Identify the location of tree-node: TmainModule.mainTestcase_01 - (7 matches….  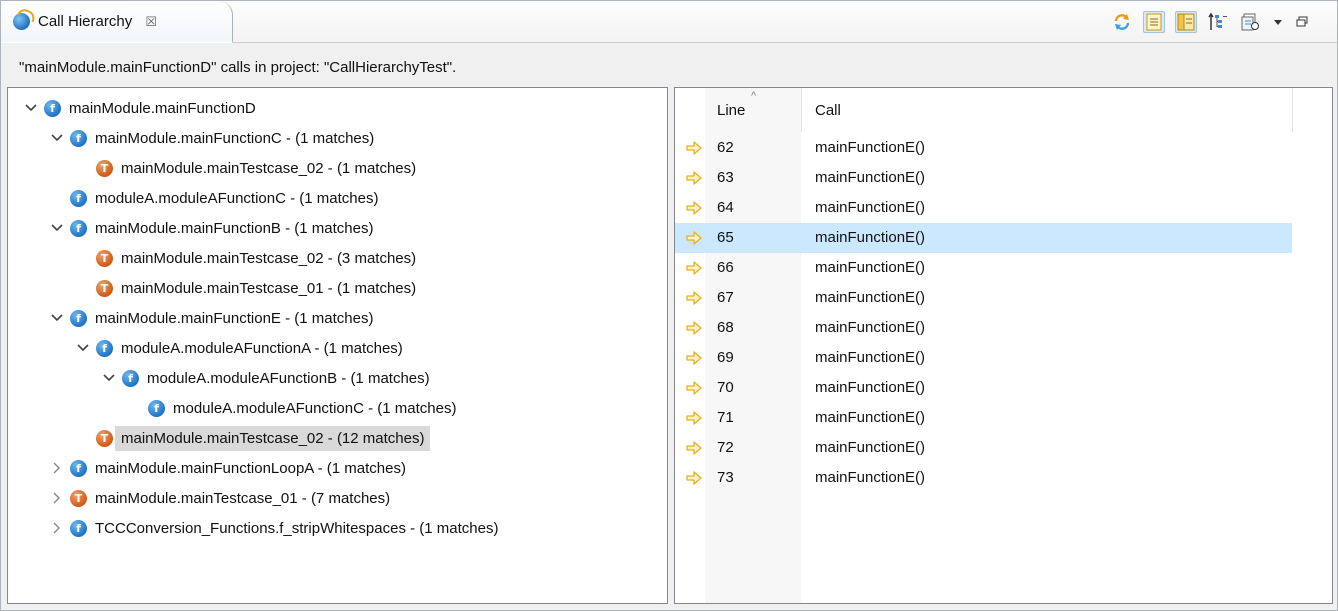
(220, 498).